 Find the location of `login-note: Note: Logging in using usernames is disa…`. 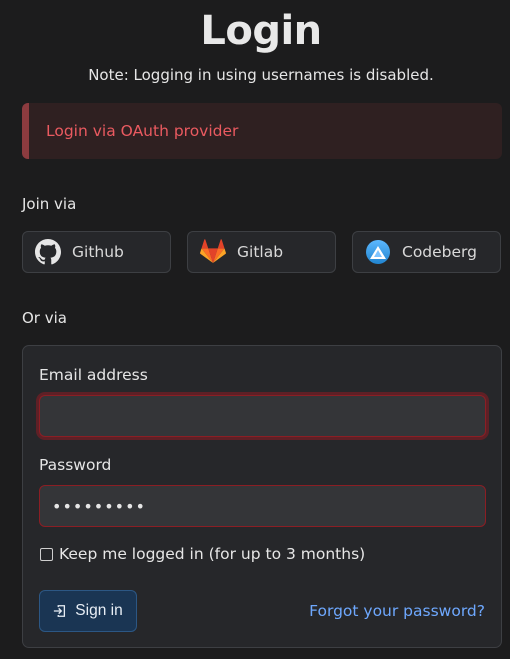

login-note: Note: Logging in using usernames is disa… is located at coordinates (261, 75).